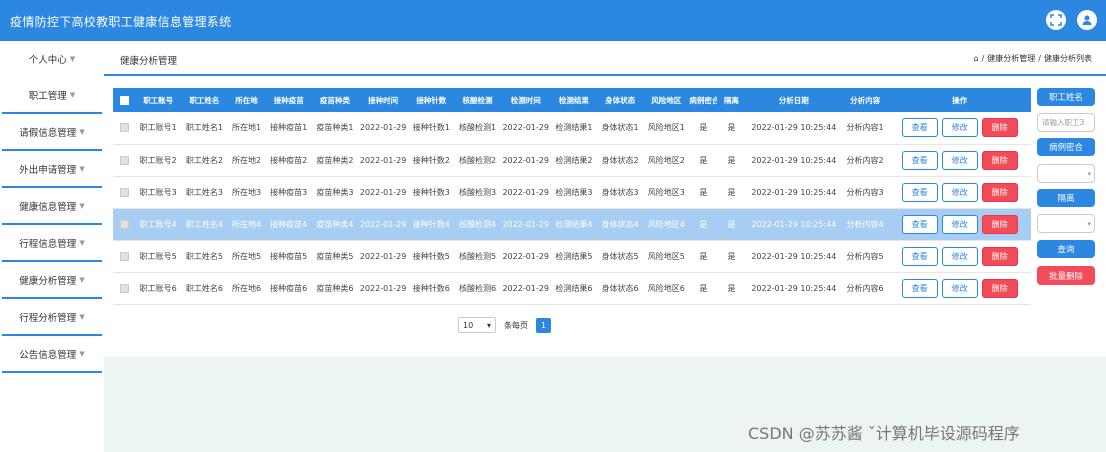  What do you see at coordinates (158, 224) in the screenshot?
I see `table-cell: 职工账号4` at bounding box center [158, 224].